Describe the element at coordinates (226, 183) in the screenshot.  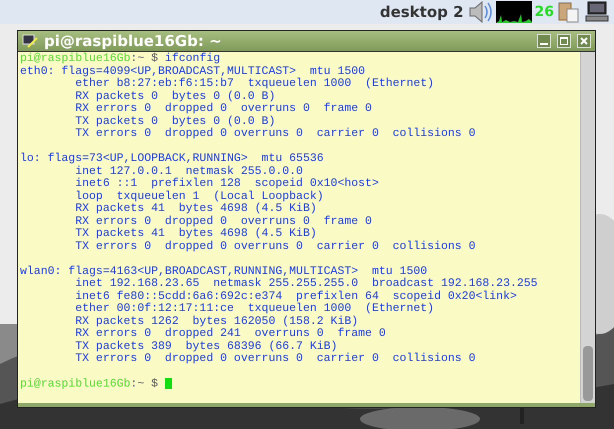
I see `output-line: inet6 ::1 prefixlen 128 scopeid 0x10<host>` at that location.